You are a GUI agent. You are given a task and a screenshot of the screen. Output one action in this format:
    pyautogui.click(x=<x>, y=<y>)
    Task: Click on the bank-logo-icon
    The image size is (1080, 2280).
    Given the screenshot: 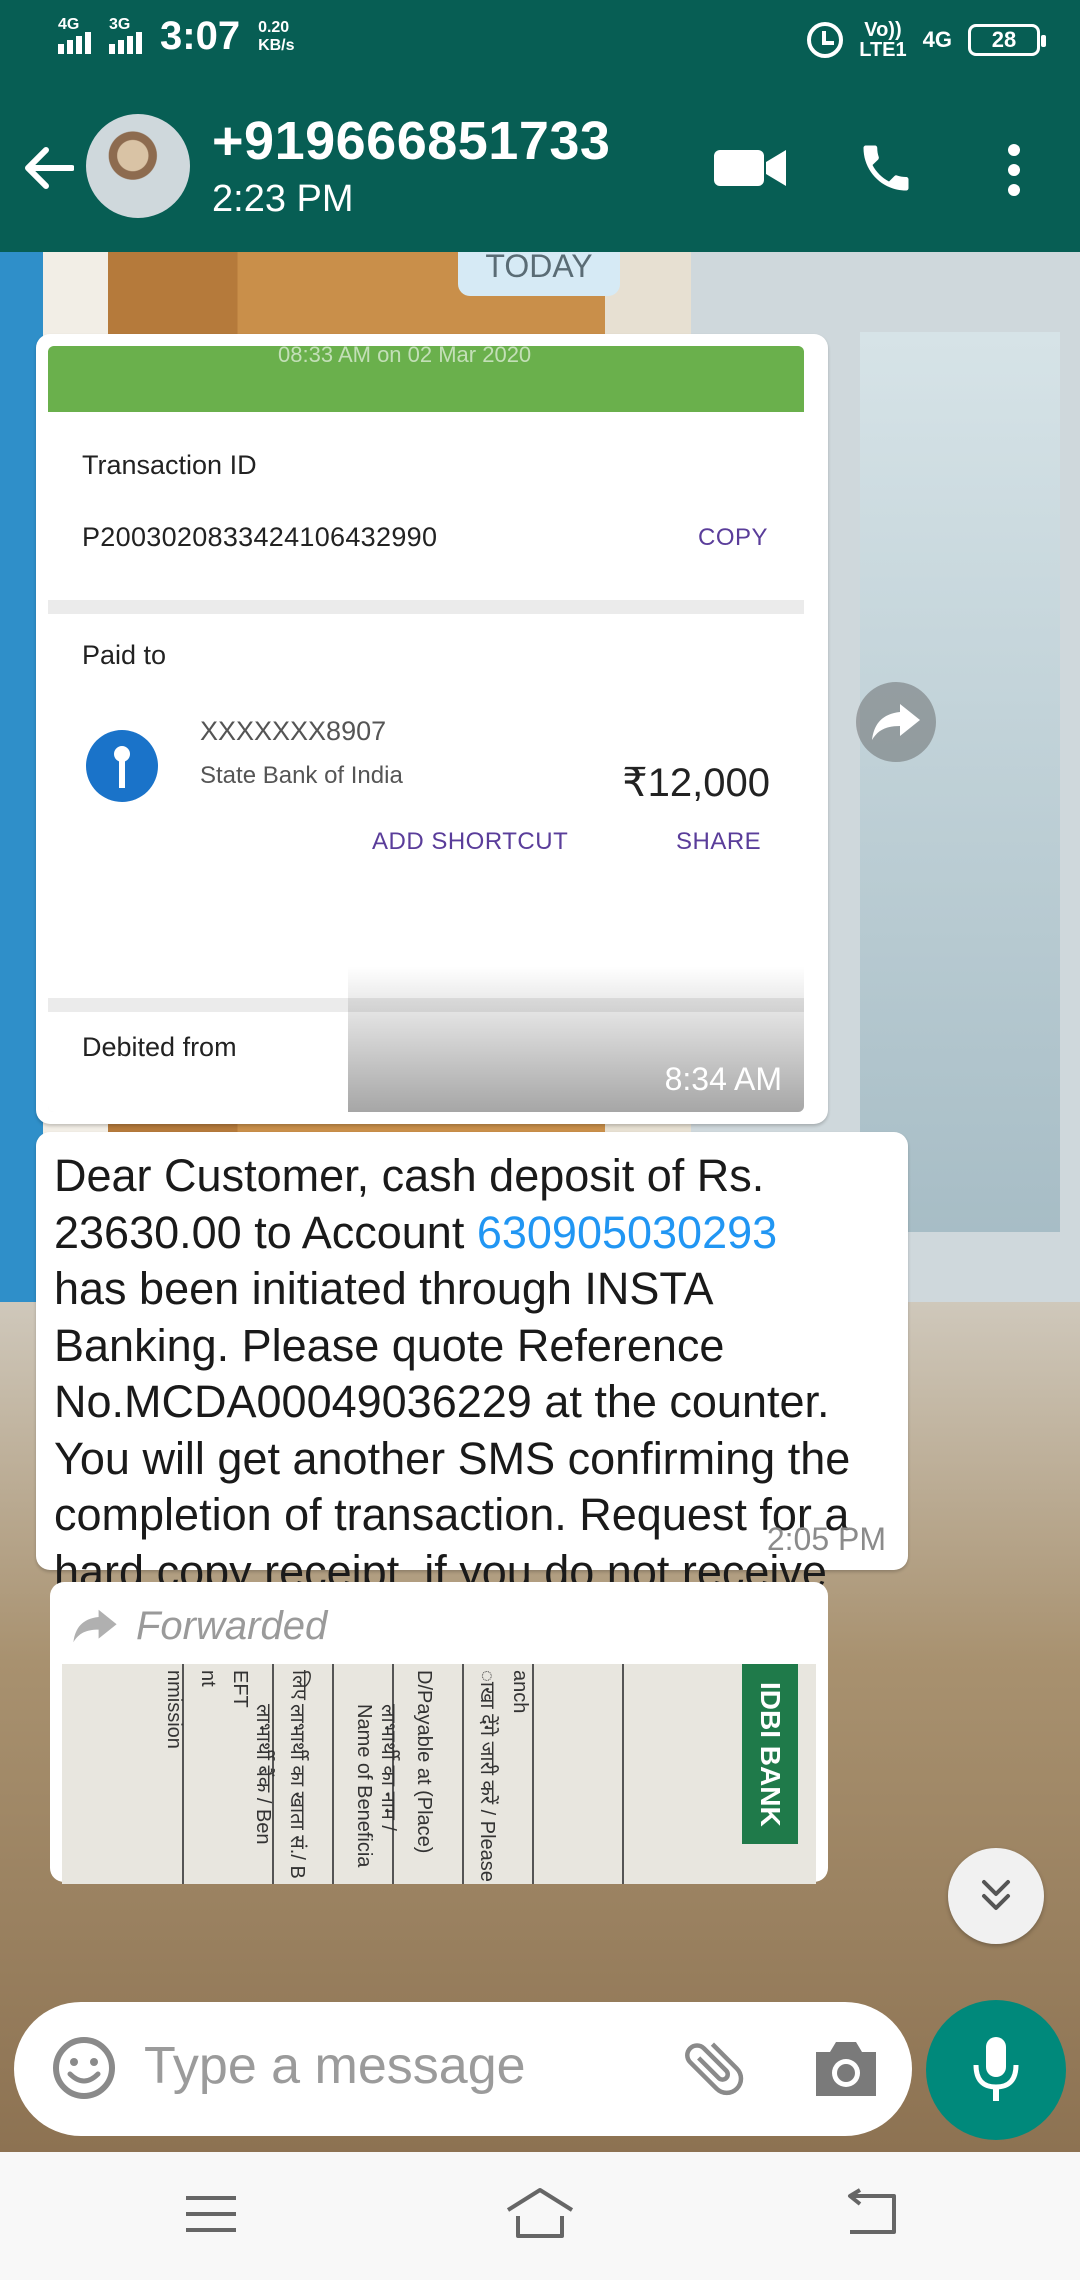 What is the action you would take?
    pyautogui.click(x=122, y=766)
    